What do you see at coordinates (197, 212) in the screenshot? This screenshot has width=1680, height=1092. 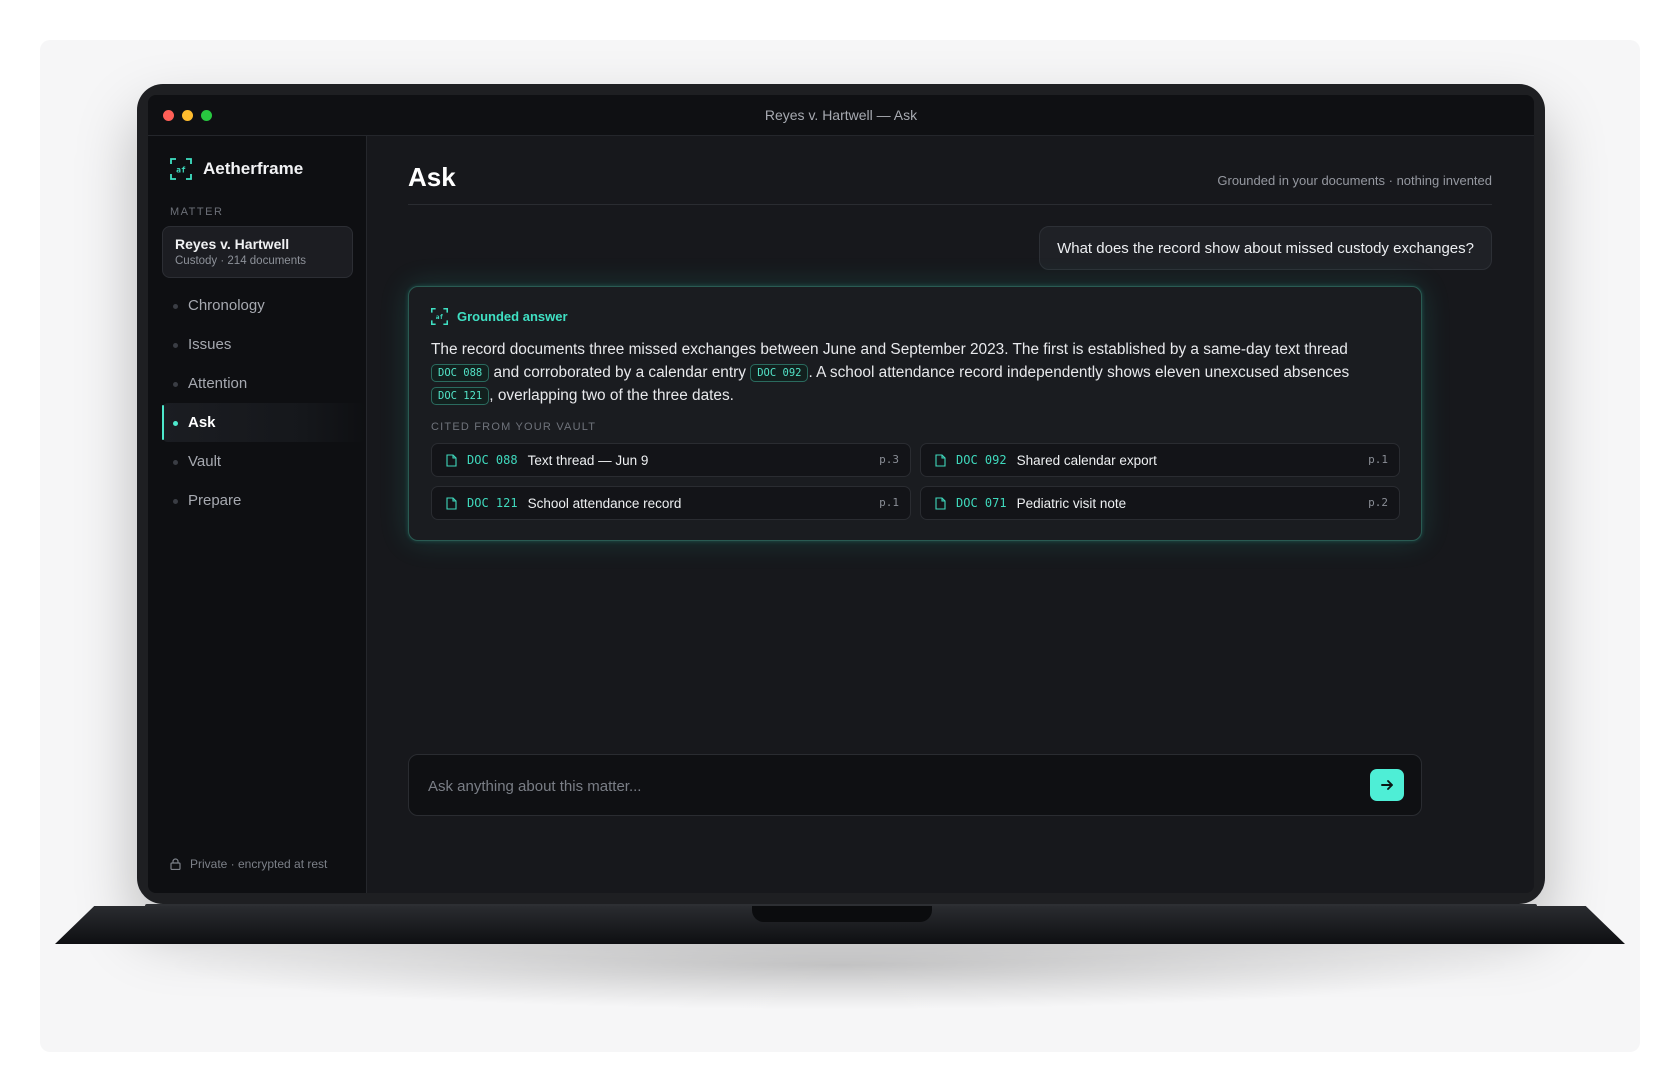 I see `matter-section-label: MATTER` at bounding box center [197, 212].